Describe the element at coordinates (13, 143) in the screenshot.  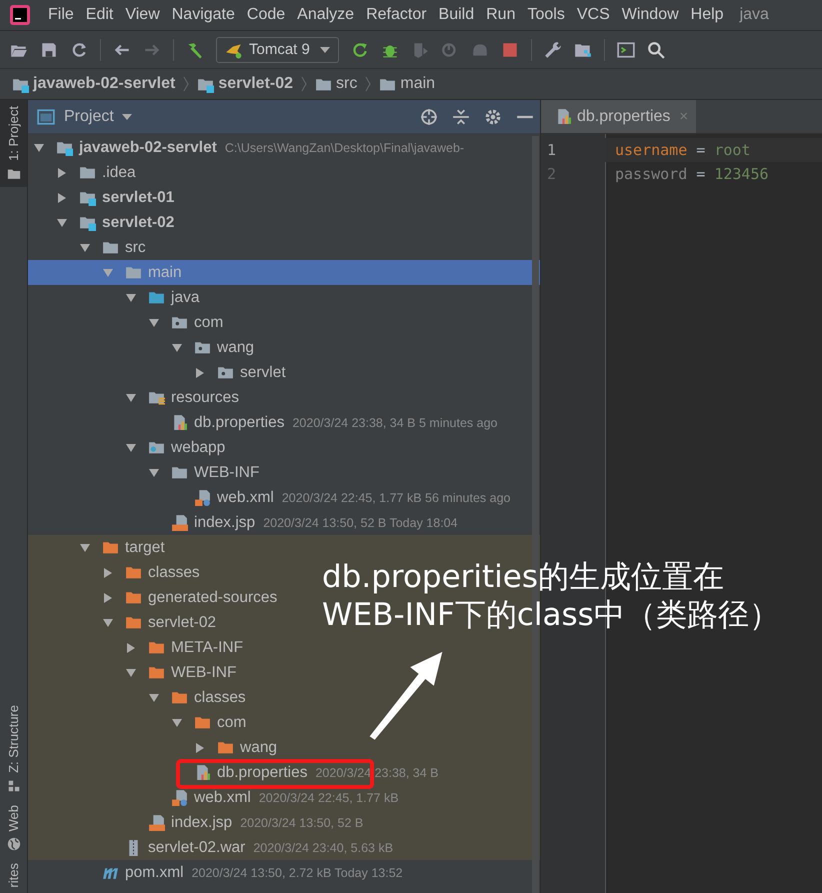
I see `tool-window-tab: 1: Project` at that location.